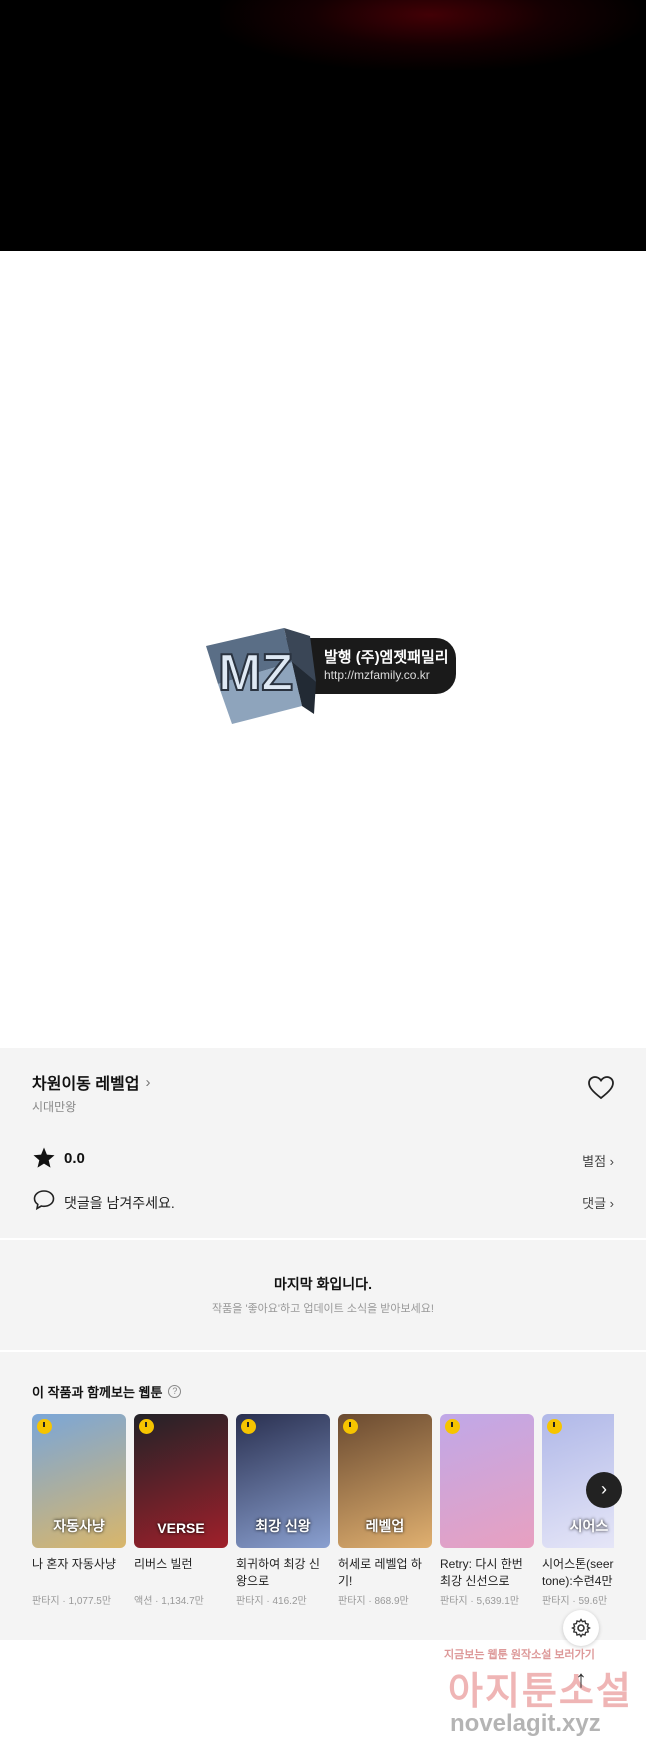  I want to click on hero-glow, so click(430, 35).